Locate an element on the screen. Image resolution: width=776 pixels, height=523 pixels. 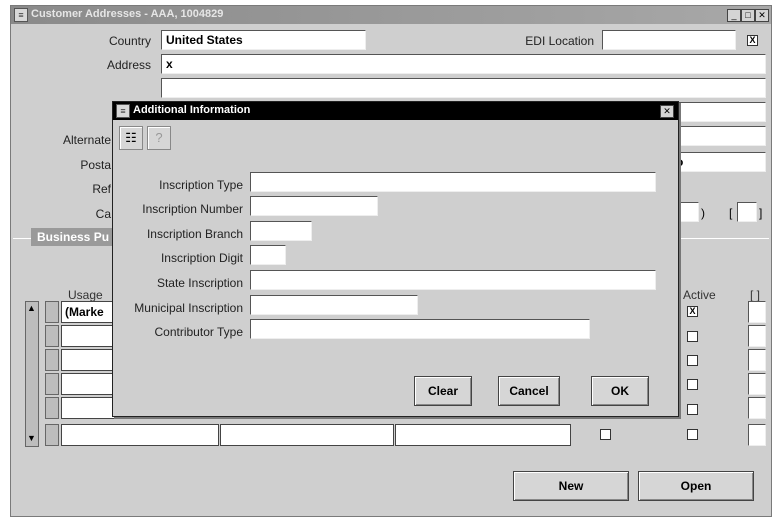
inscription-digit-field is located at coordinates (268, 255).